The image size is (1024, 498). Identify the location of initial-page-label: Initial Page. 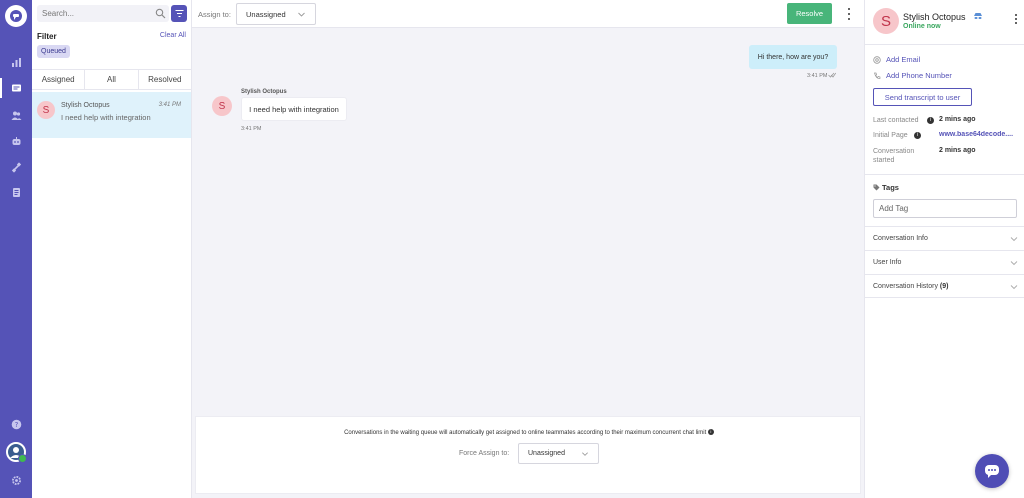
(890, 135).